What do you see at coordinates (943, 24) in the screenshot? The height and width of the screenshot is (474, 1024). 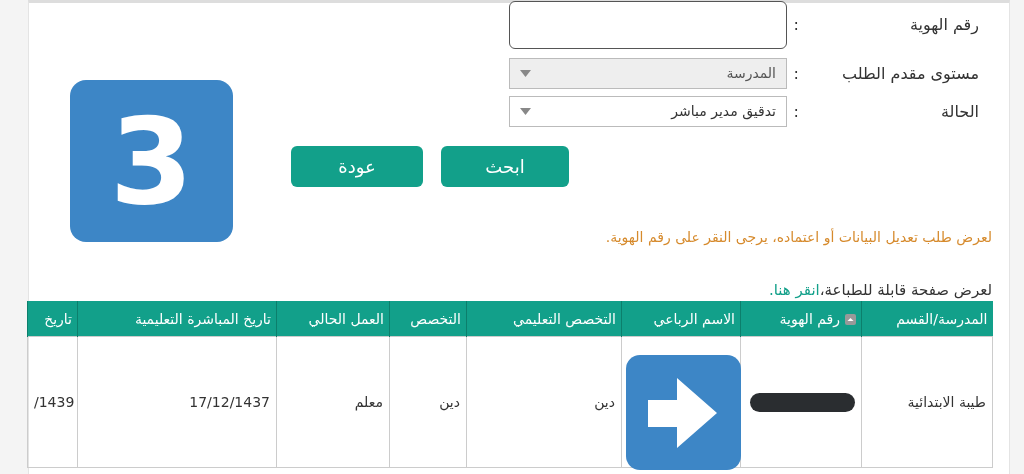 I see `field-label: رقم الهوية` at bounding box center [943, 24].